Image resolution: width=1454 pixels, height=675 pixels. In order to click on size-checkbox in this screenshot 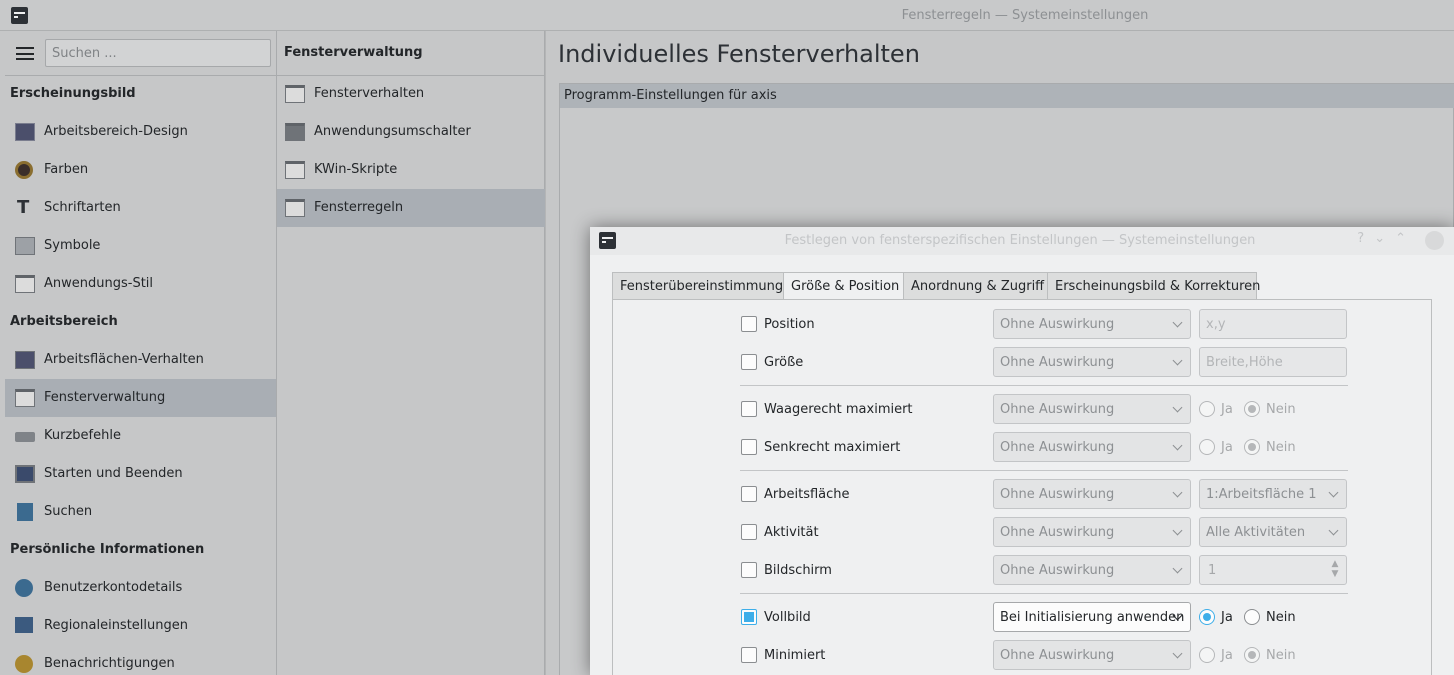, I will do `click(749, 362)`.